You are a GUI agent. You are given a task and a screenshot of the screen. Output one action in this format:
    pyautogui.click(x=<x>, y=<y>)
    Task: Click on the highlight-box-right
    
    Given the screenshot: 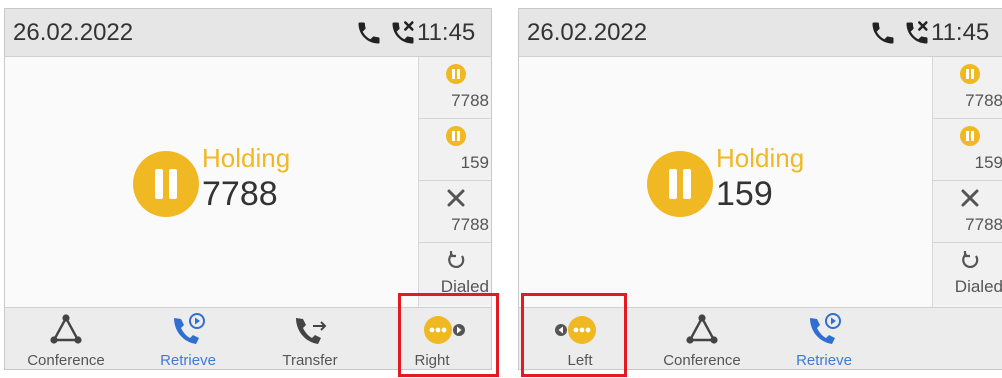 What is the action you would take?
    pyautogui.click(x=448, y=335)
    